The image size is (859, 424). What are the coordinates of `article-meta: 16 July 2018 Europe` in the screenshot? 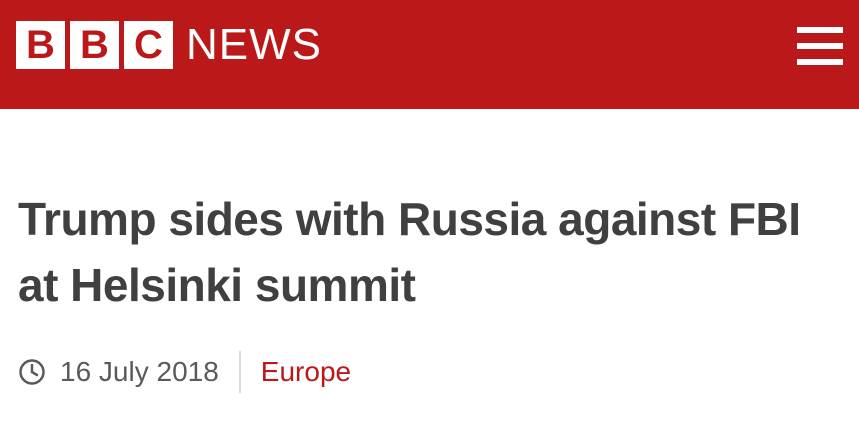 It's located at (184, 372).